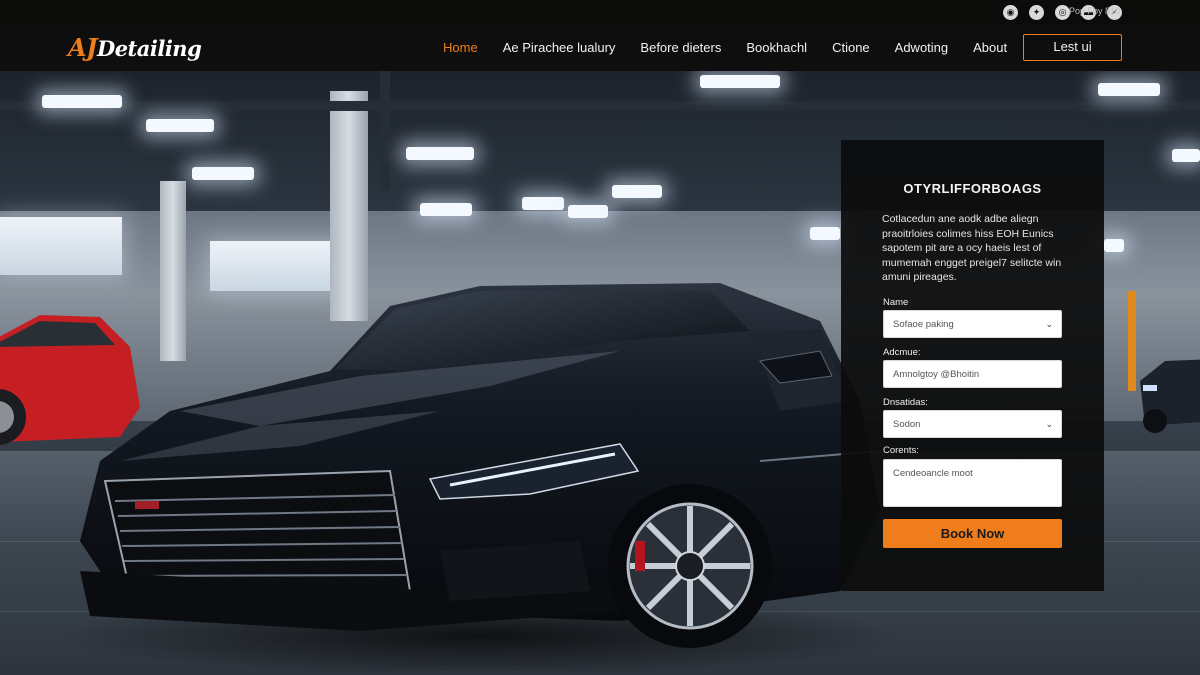  I want to click on nav-home: Home, so click(460, 47).